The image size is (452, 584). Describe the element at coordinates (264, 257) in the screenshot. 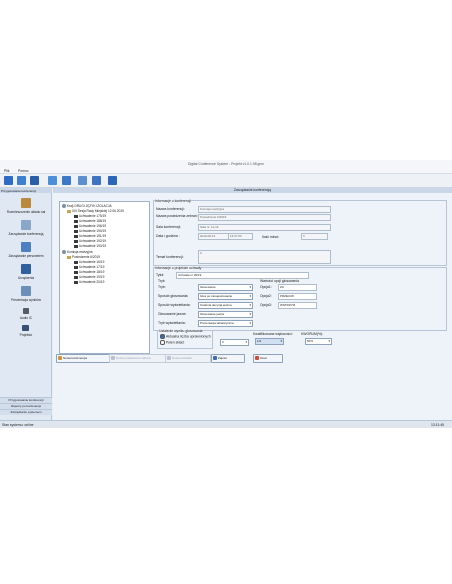

I see `topic-field: 0` at that location.